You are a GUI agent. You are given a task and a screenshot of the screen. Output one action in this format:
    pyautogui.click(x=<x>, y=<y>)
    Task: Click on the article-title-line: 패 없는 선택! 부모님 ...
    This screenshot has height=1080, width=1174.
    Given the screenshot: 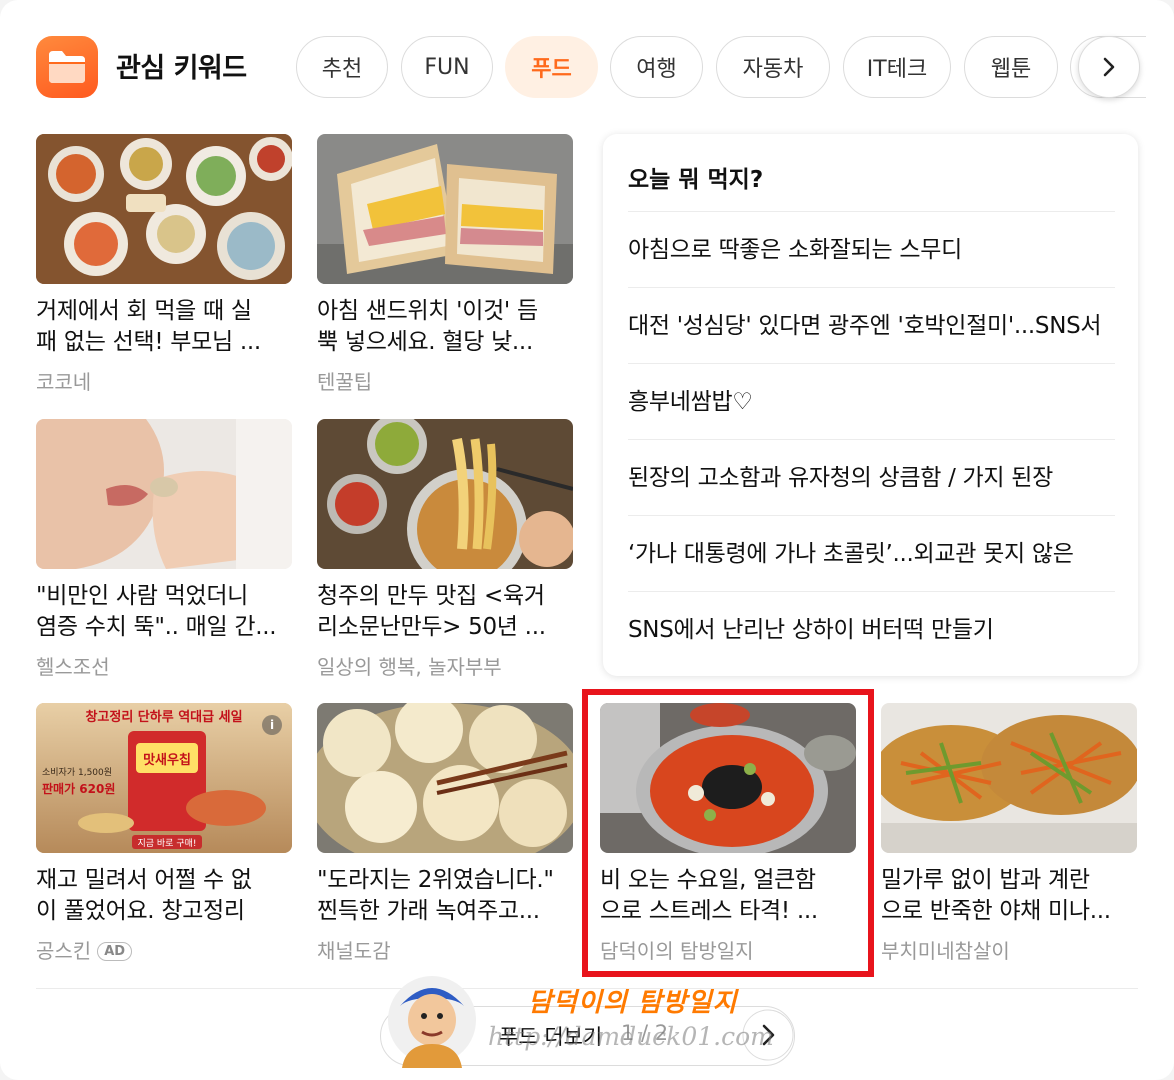 What is the action you would take?
    pyautogui.click(x=164, y=342)
    